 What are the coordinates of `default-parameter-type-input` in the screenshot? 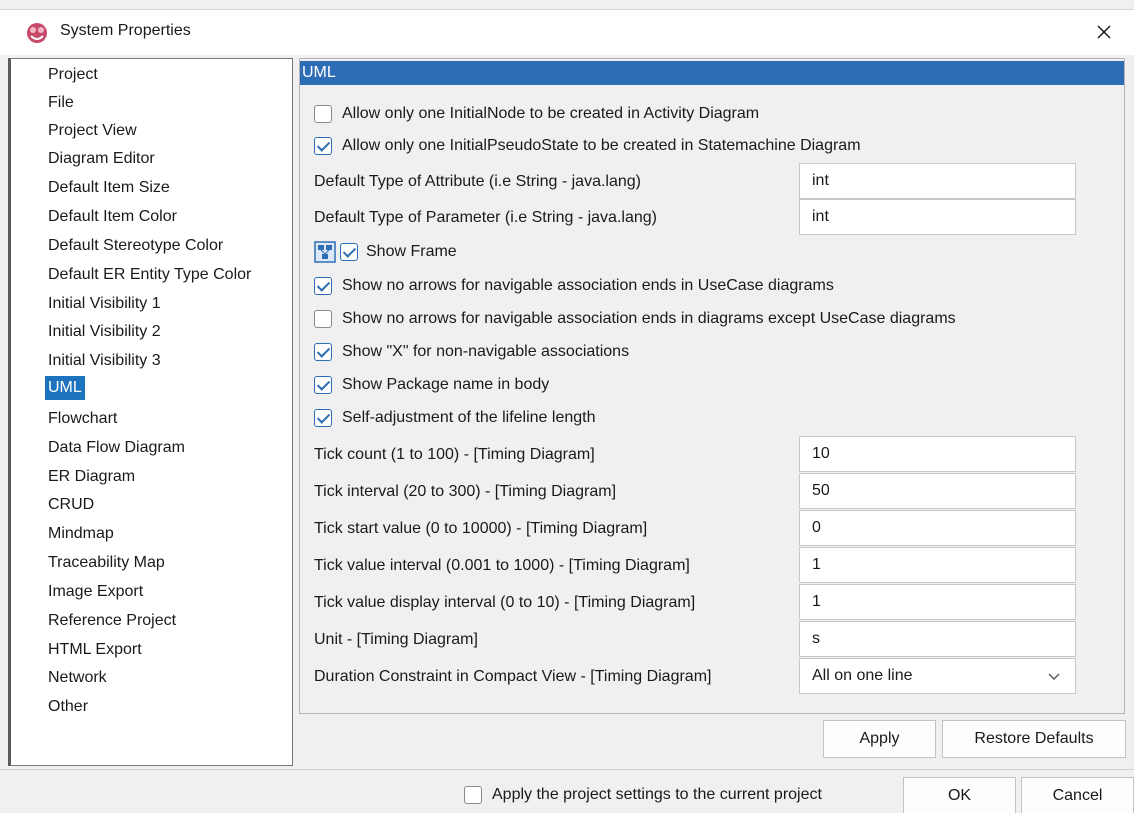 It's located at (937, 217).